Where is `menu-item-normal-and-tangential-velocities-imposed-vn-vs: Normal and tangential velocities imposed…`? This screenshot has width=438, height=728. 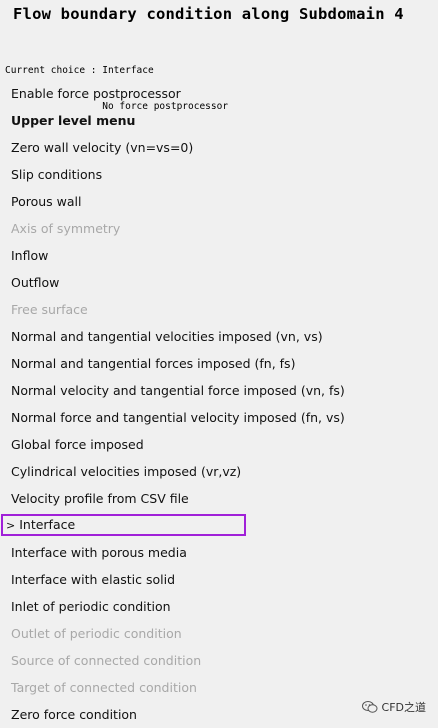
menu-item-normal-and-tangential-velocities-imposed-vn-vs: Normal and tangential velocities imposed… is located at coordinates (219, 336).